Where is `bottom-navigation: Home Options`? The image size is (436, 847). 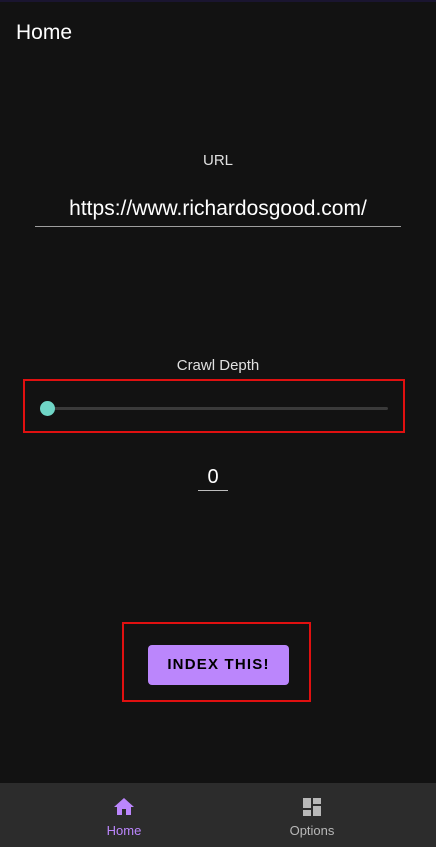
bottom-navigation: Home Options is located at coordinates (218, 815).